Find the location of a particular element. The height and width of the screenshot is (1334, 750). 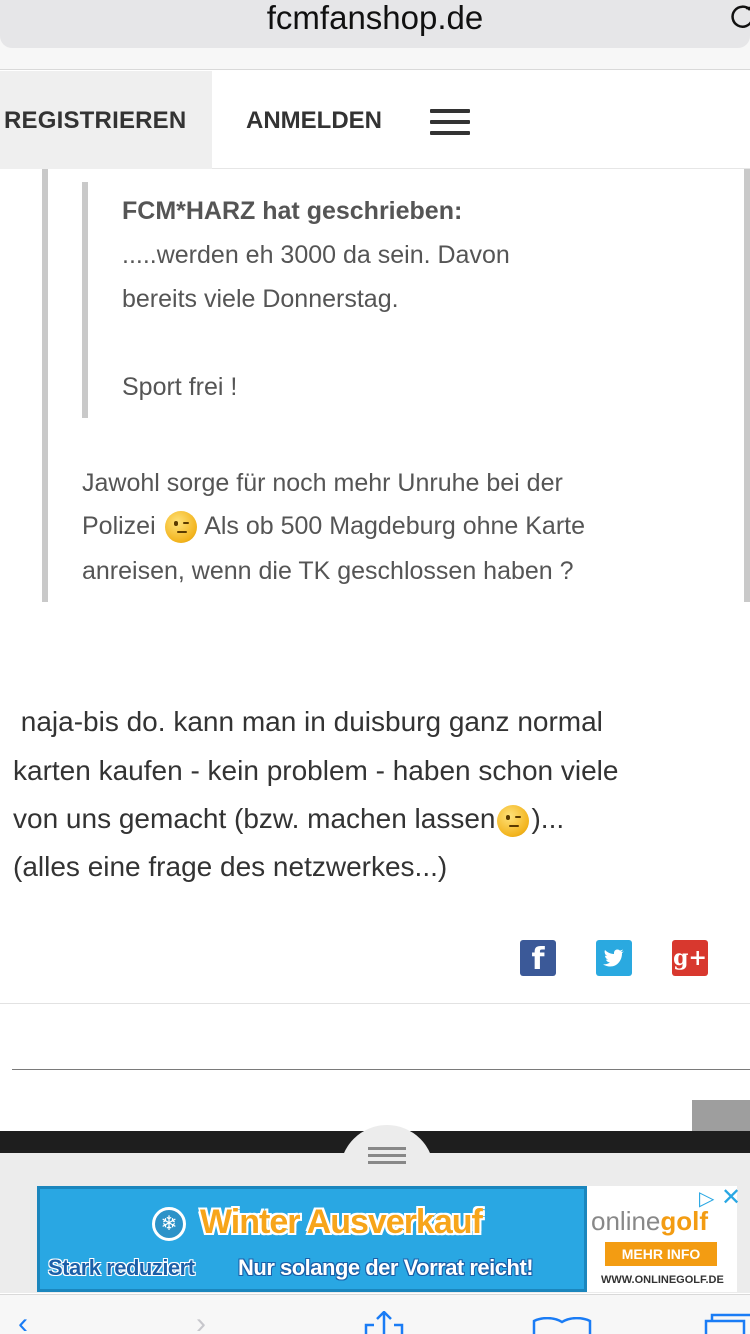

quote-reply-text: Polizei is located at coordinates (119, 526).